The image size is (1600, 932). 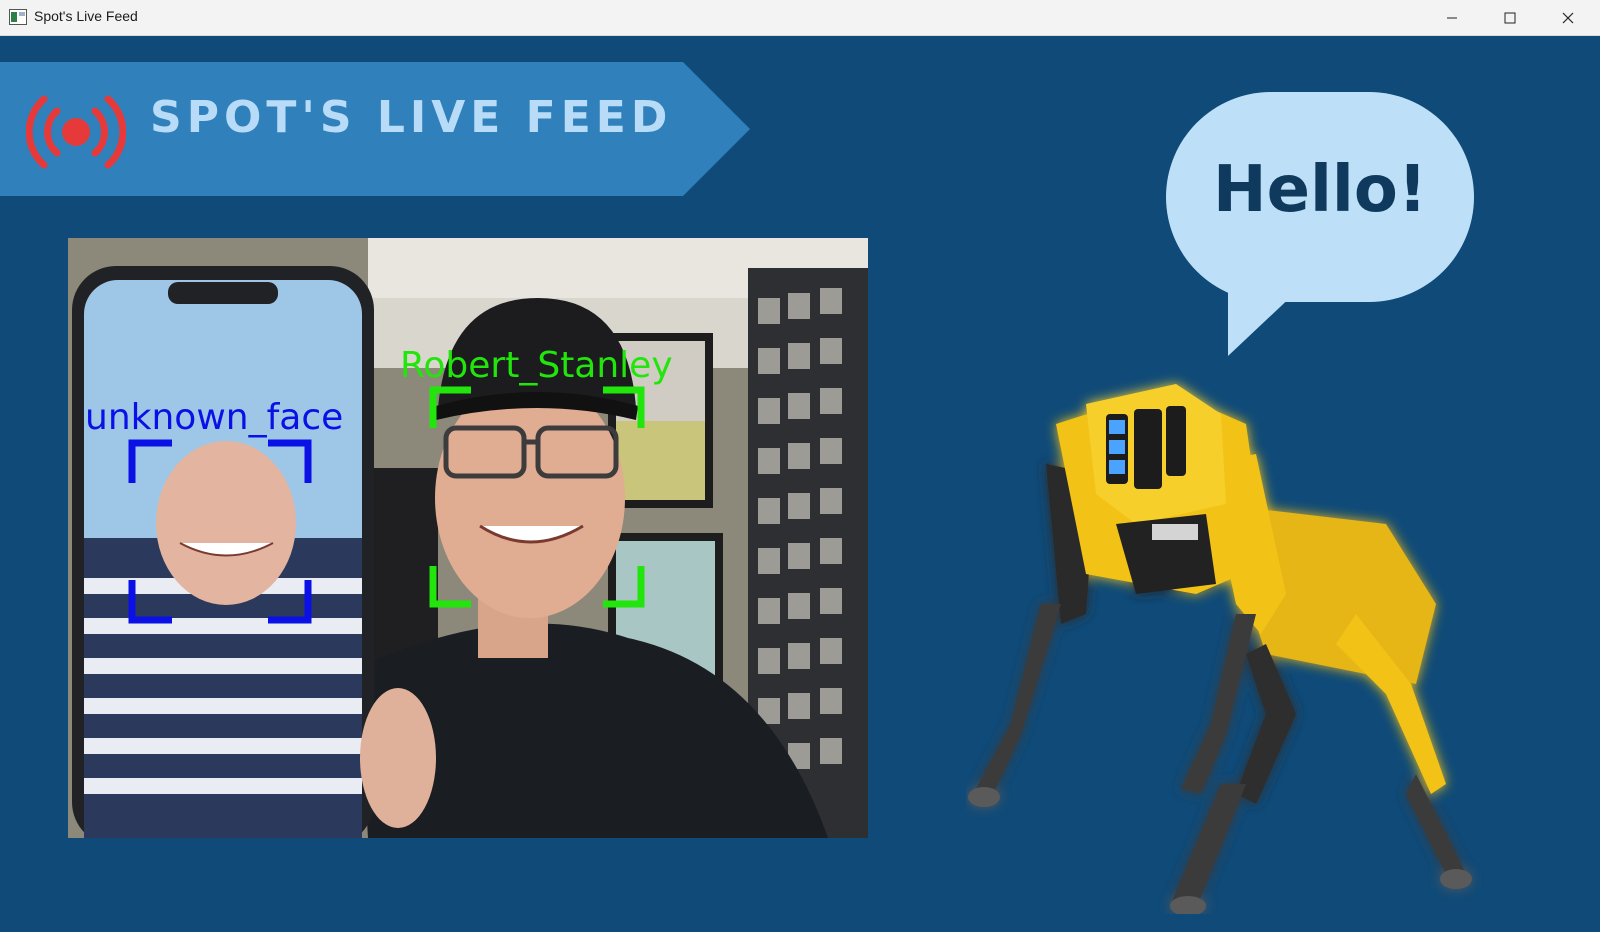 What do you see at coordinates (18, 19) in the screenshot?
I see `app-icon` at bounding box center [18, 19].